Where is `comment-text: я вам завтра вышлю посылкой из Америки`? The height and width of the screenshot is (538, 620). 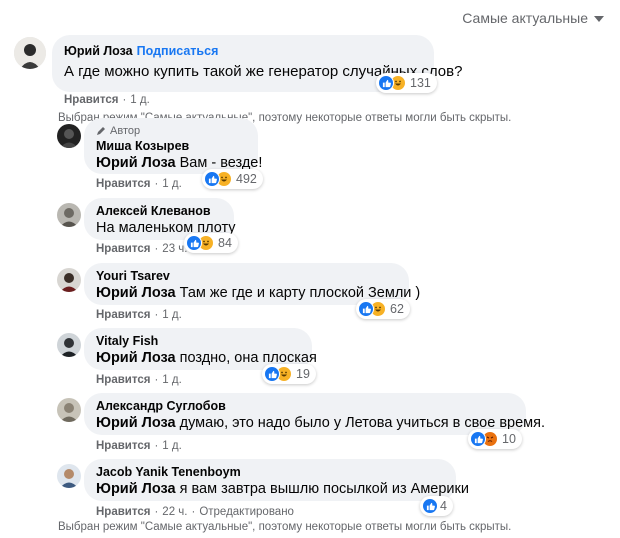
comment-text: я вам завтра вышлю посылкой из Америки is located at coordinates (324, 489).